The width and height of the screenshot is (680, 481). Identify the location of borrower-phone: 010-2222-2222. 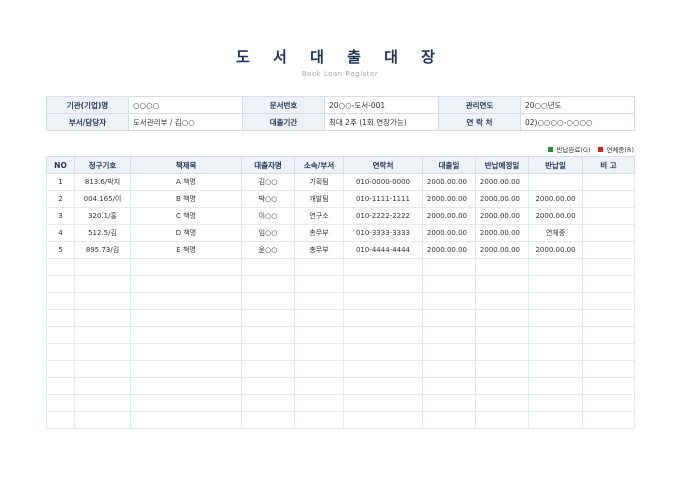
(383, 216).